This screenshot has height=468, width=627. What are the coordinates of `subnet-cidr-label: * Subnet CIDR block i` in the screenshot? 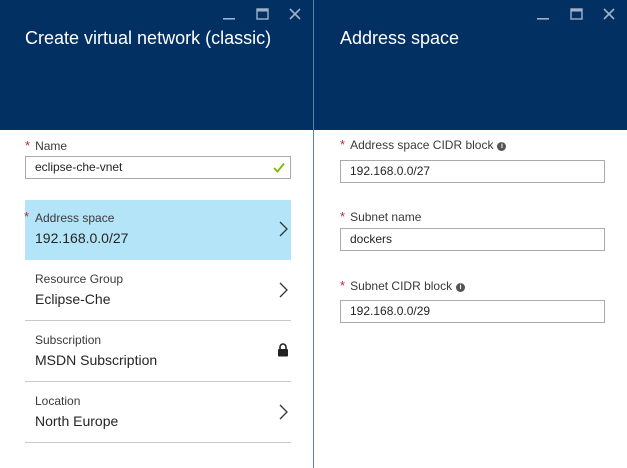 It's located at (403, 285).